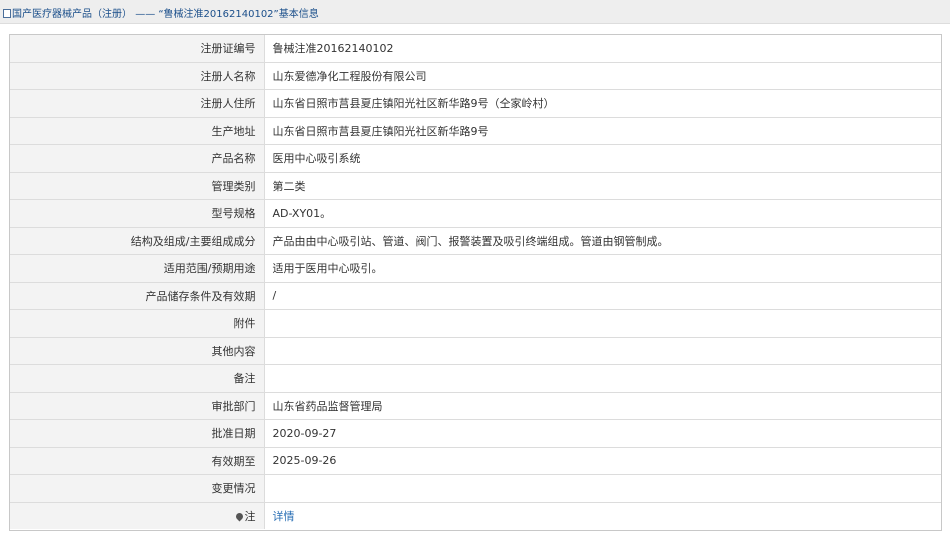 Image resolution: width=950 pixels, height=541 pixels. Describe the element at coordinates (137, 488) in the screenshot. I see `row-label: 变更情况` at that location.